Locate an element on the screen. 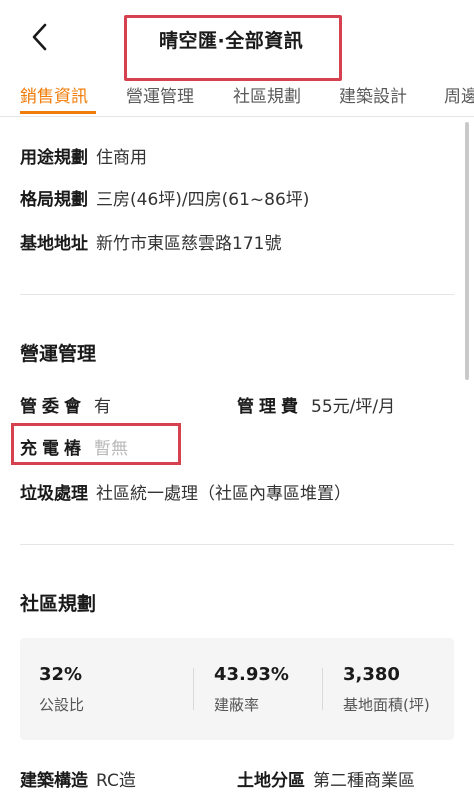 The height and width of the screenshot is (792, 474). header: 晴空匯·全部資訊 is located at coordinates (237, 40).